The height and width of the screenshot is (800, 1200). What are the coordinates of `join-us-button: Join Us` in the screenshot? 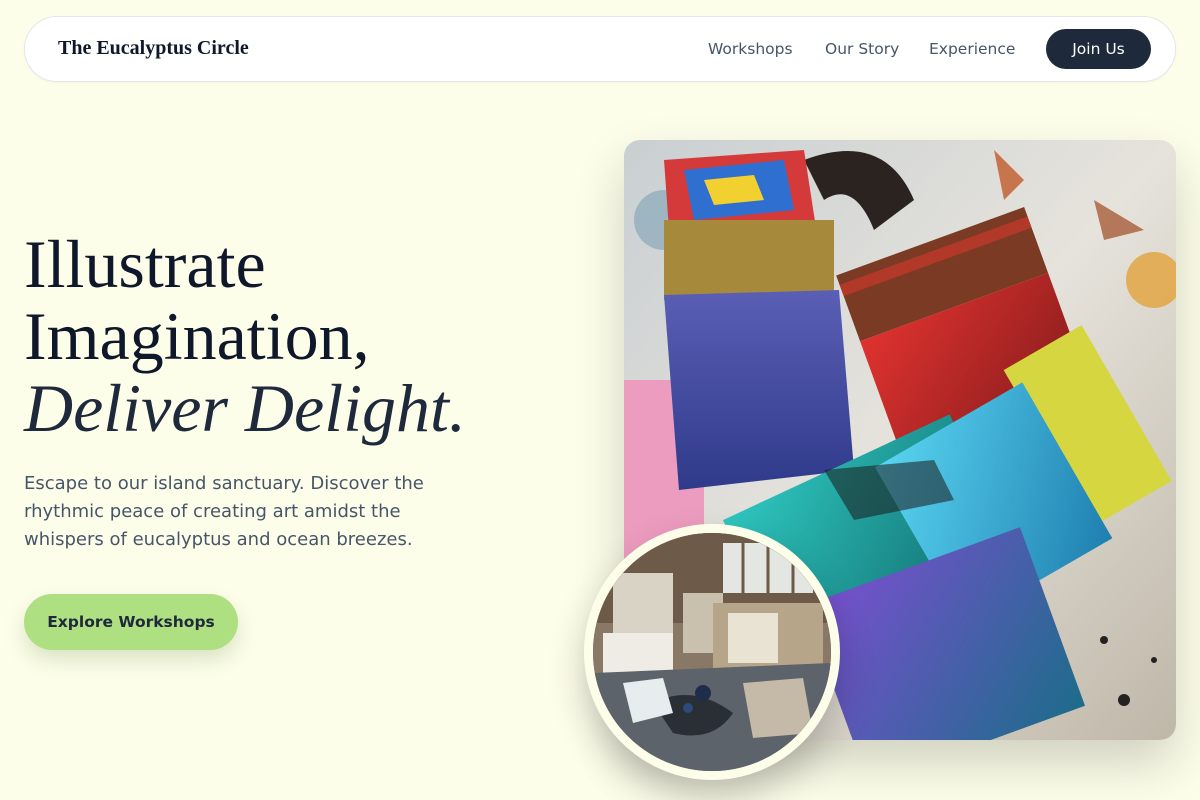 It's located at (1098, 49).